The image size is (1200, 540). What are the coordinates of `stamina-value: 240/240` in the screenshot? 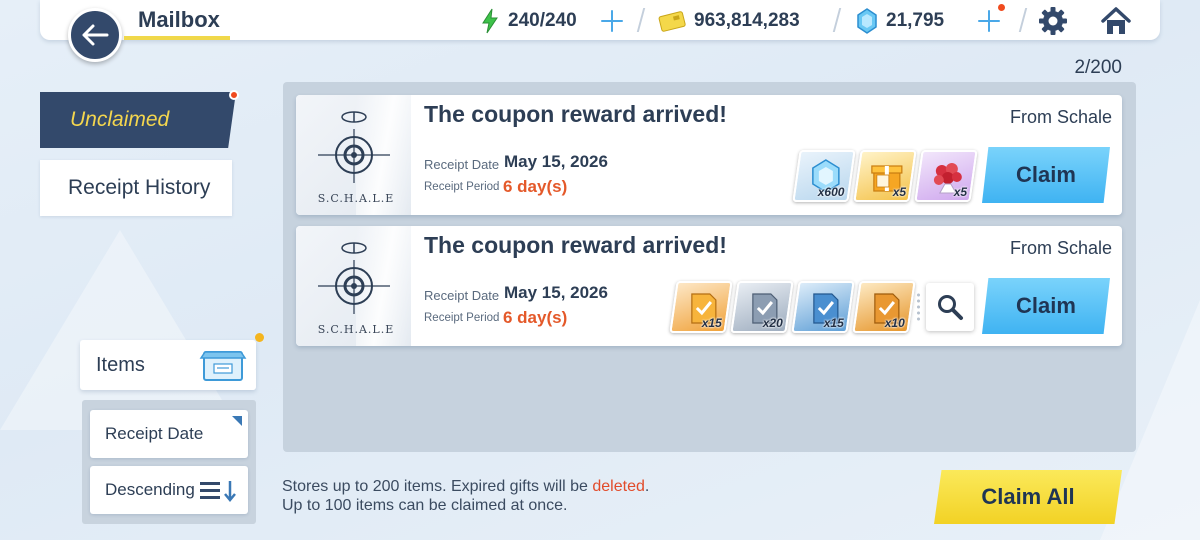 It's located at (542, 20).